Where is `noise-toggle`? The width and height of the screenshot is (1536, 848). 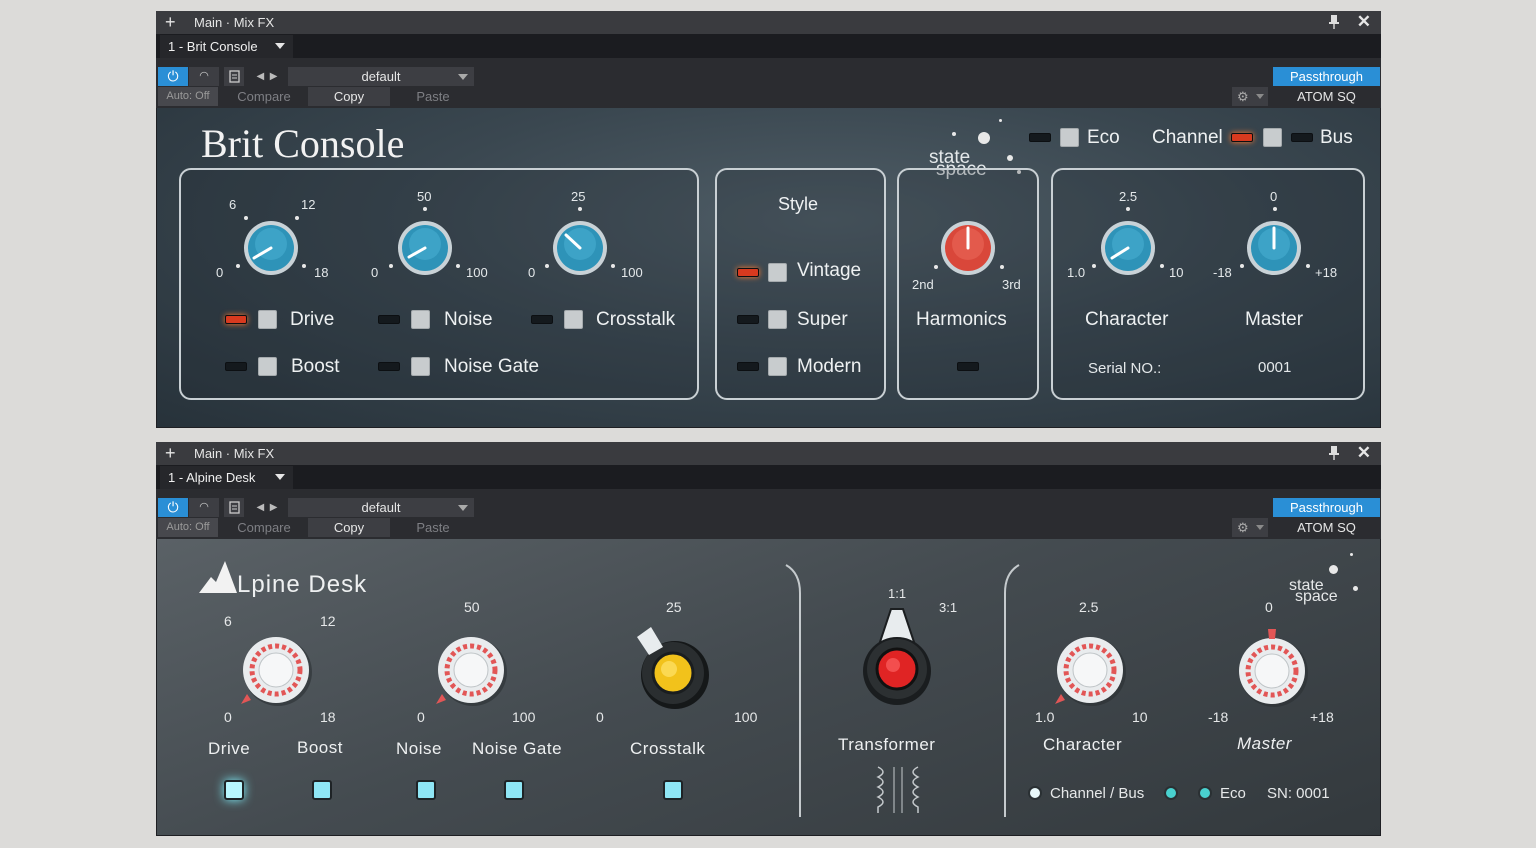 noise-toggle is located at coordinates (420, 319).